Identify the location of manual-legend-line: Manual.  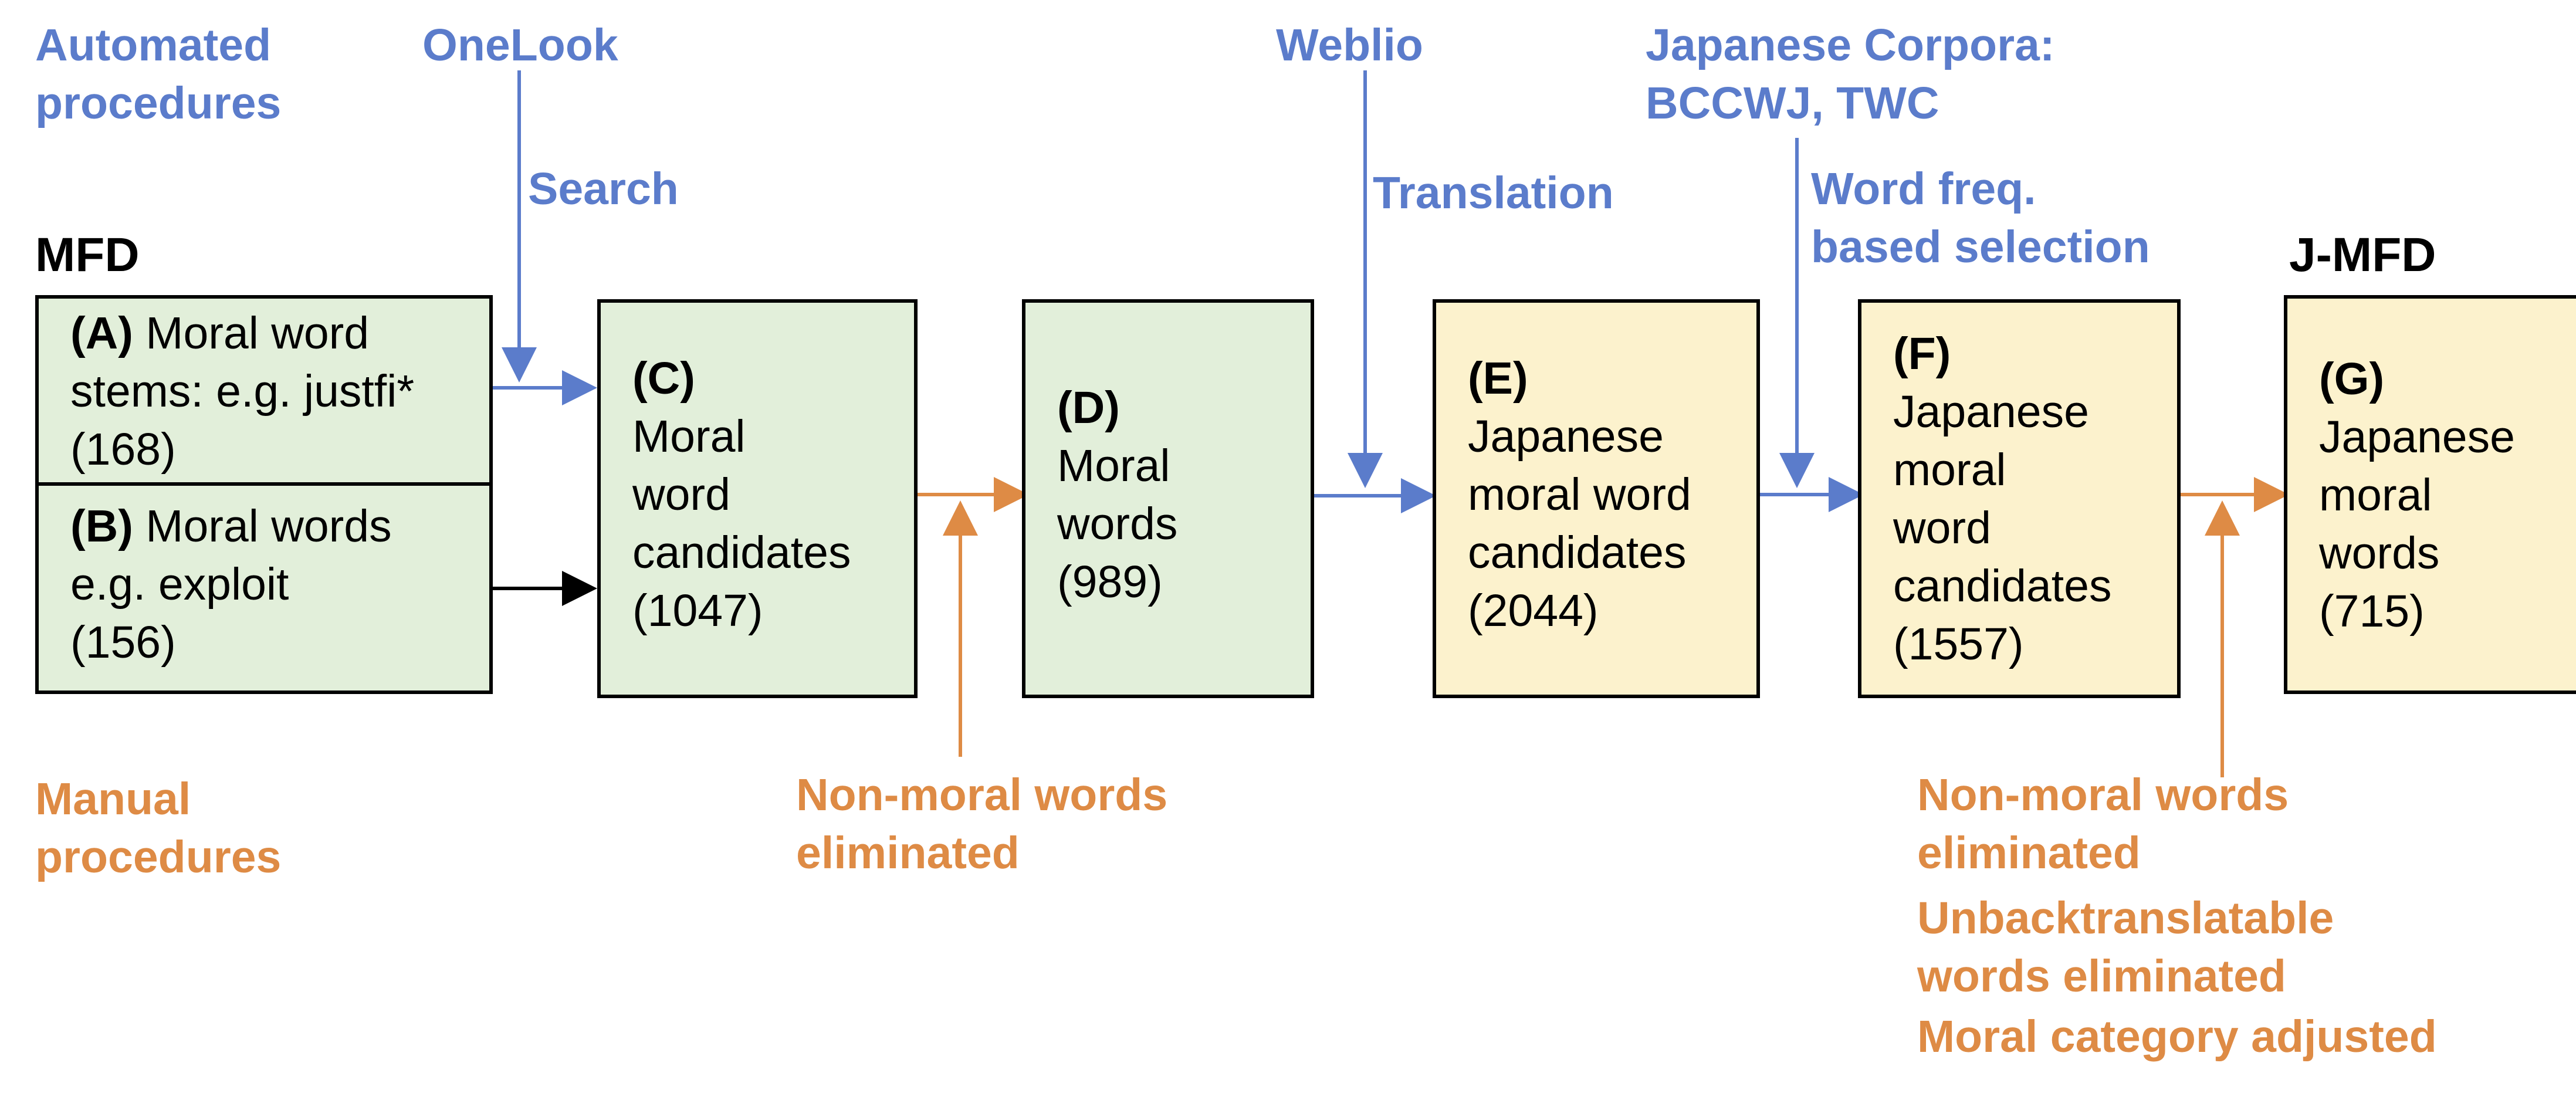
(113, 799).